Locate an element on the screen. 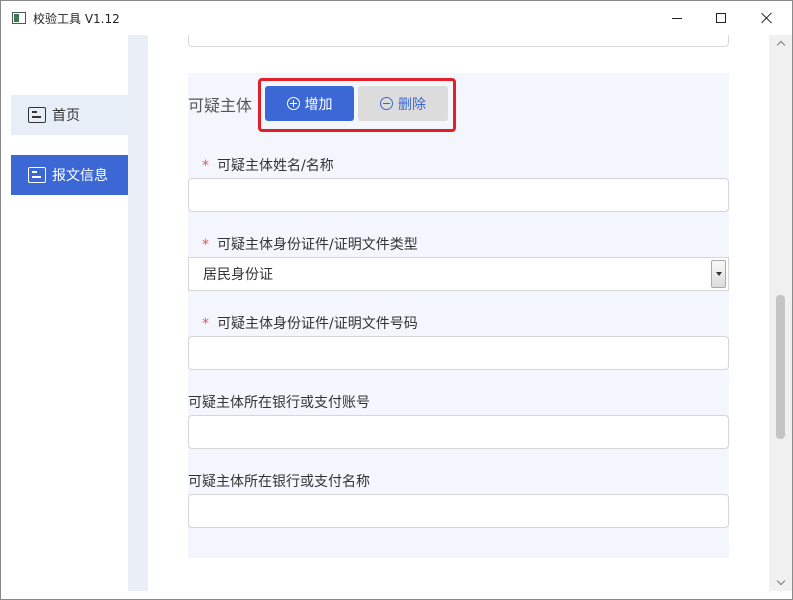 The height and width of the screenshot is (600, 793). sidebar-item-home: 首页 is located at coordinates (69, 115).